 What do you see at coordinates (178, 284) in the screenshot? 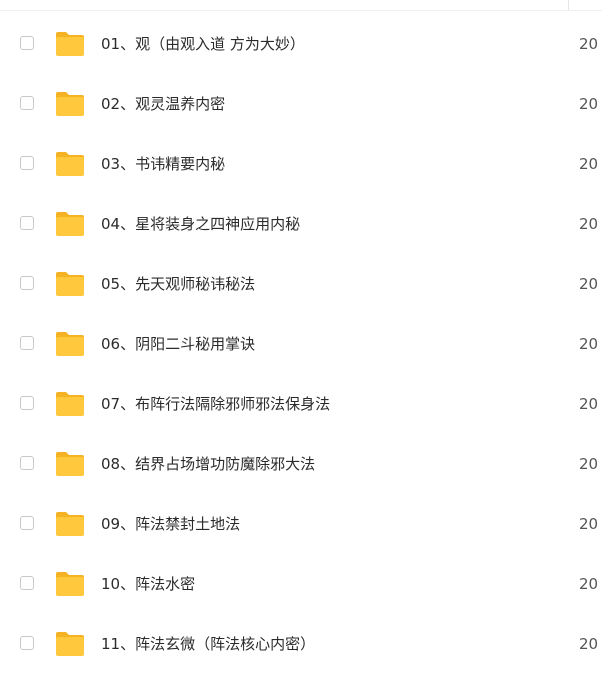
I see `file-name: 05、先天观师秘讳秘法` at bounding box center [178, 284].